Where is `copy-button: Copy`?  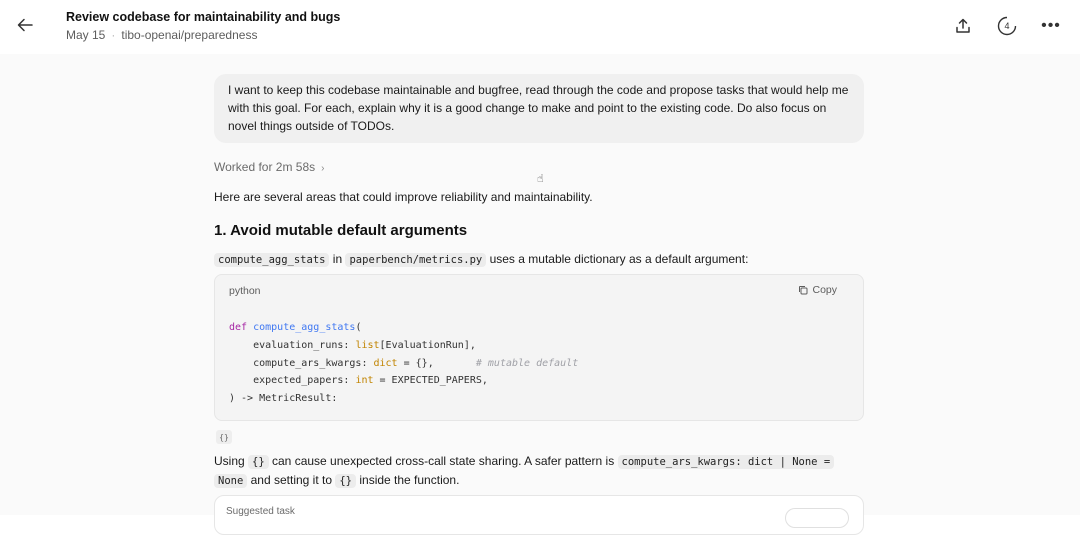 copy-button: Copy is located at coordinates (817, 290).